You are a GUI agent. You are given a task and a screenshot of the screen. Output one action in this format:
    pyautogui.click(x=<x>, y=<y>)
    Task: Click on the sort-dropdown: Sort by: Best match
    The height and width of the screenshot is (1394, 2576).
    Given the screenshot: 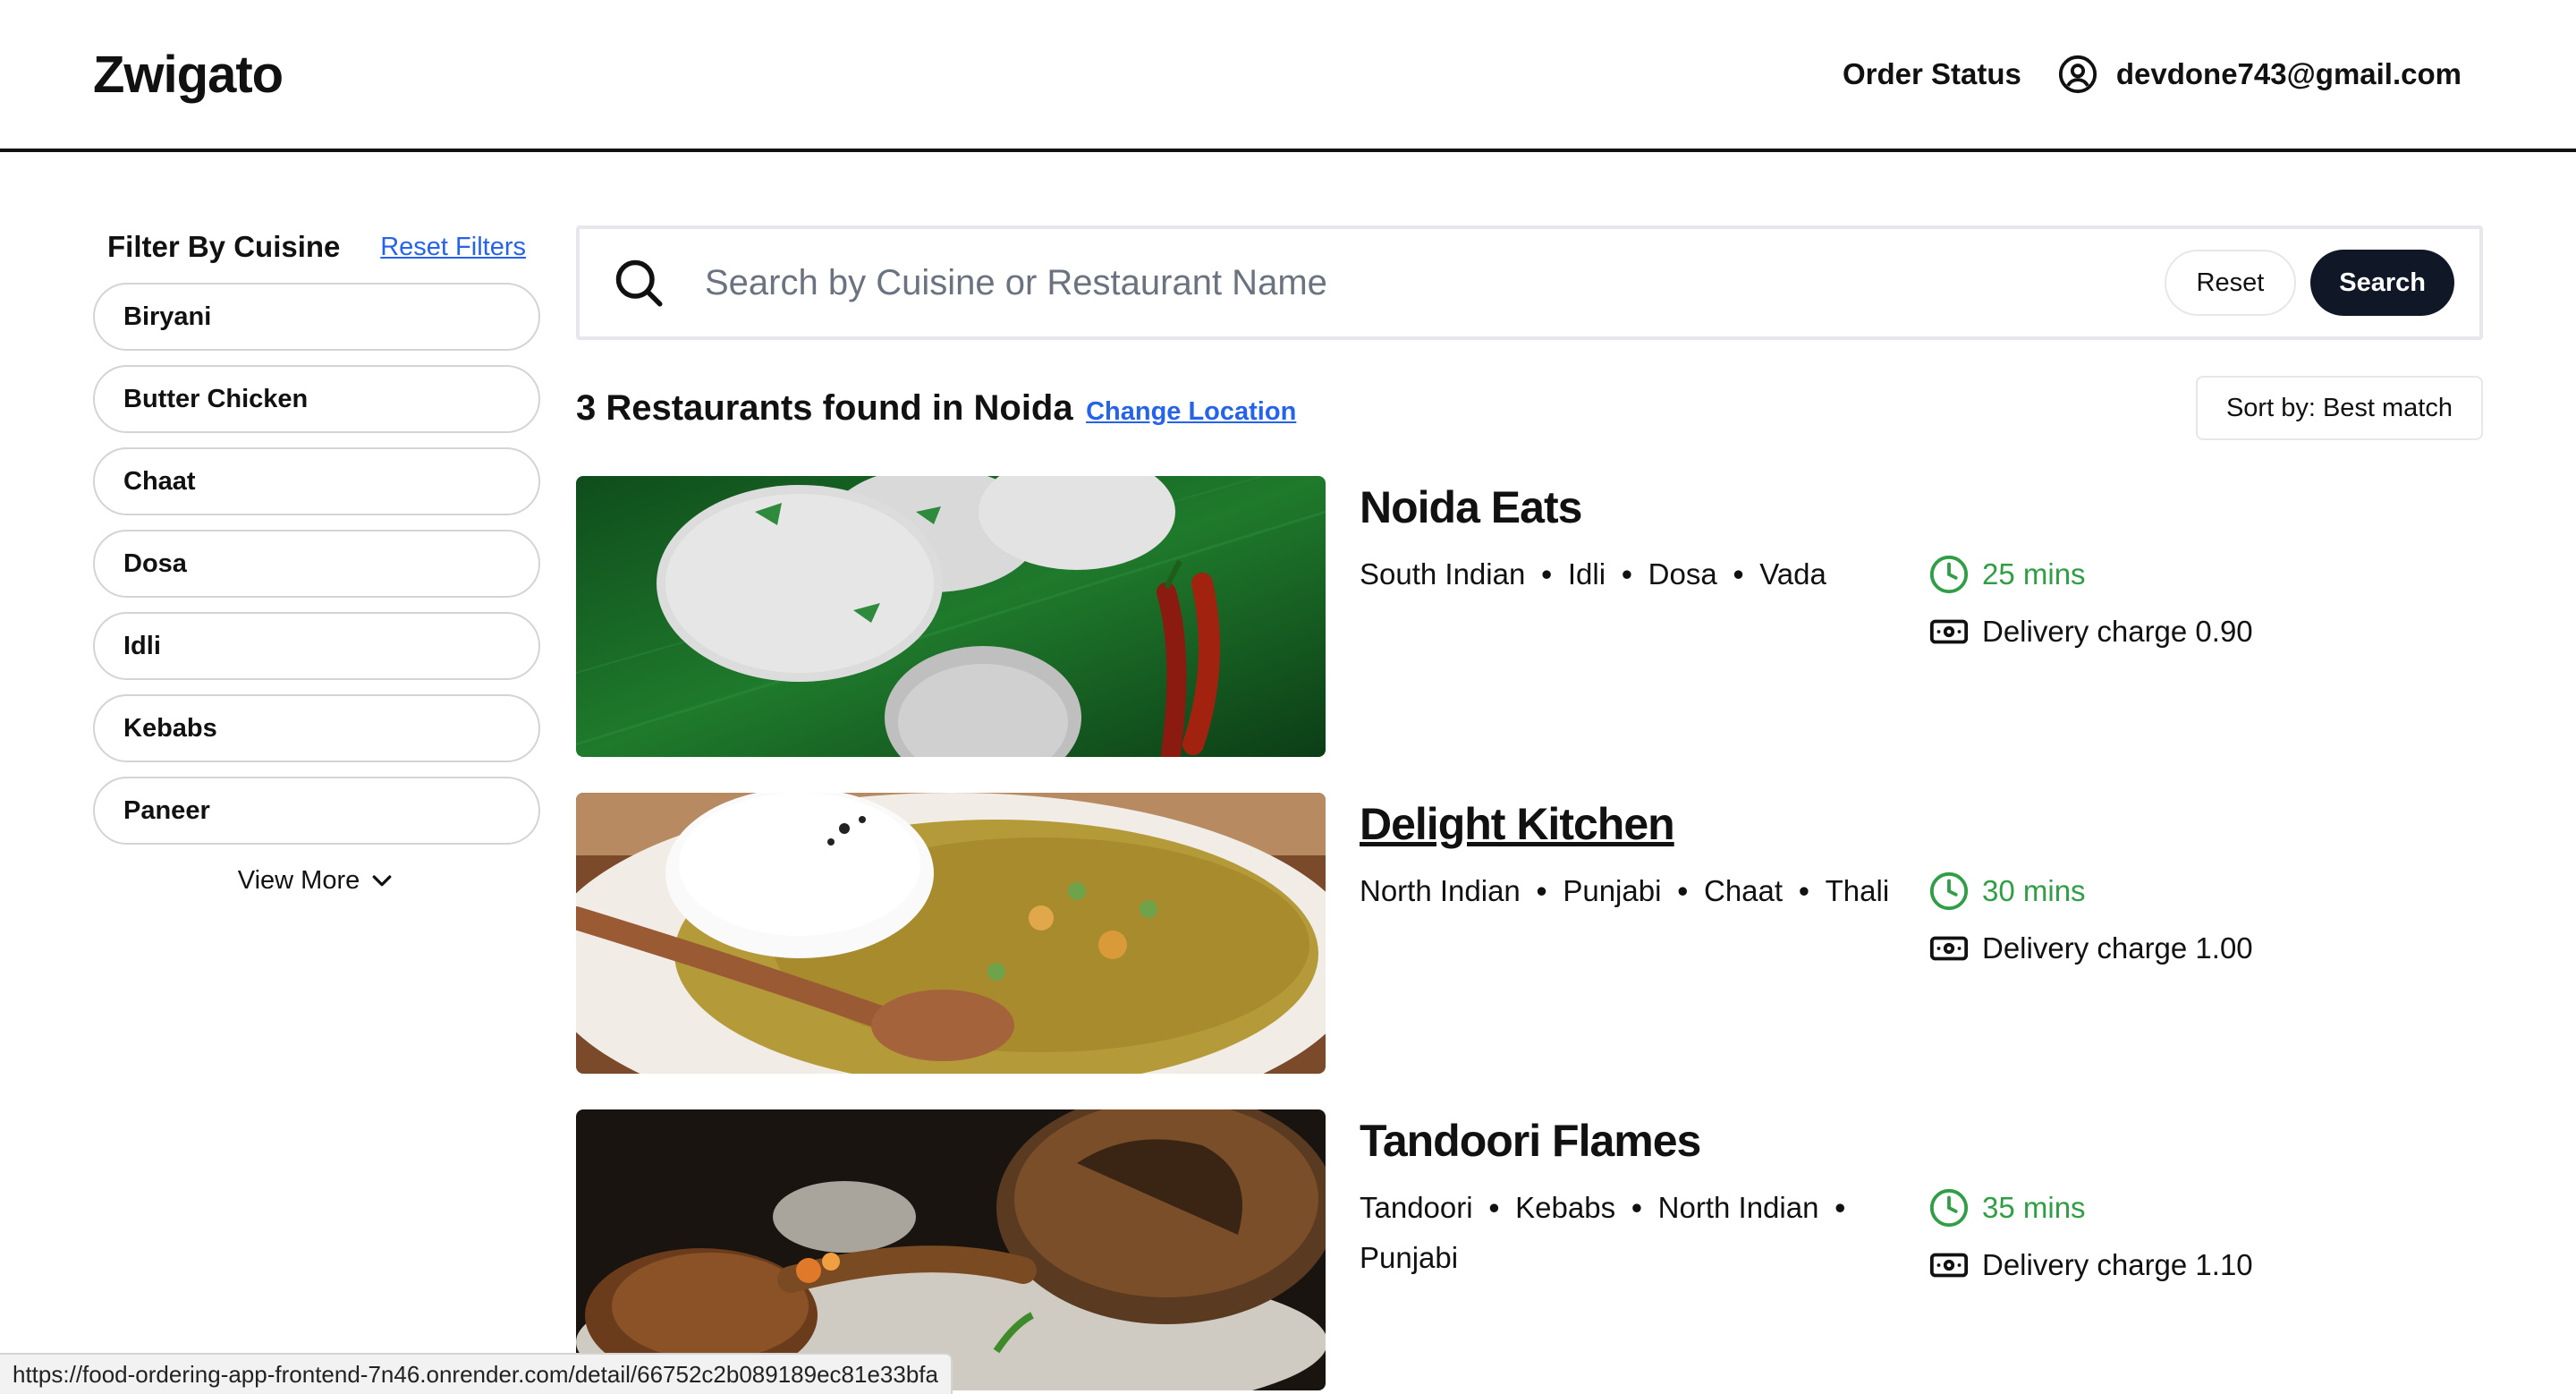 What is the action you would take?
    pyautogui.click(x=2339, y=408)
    